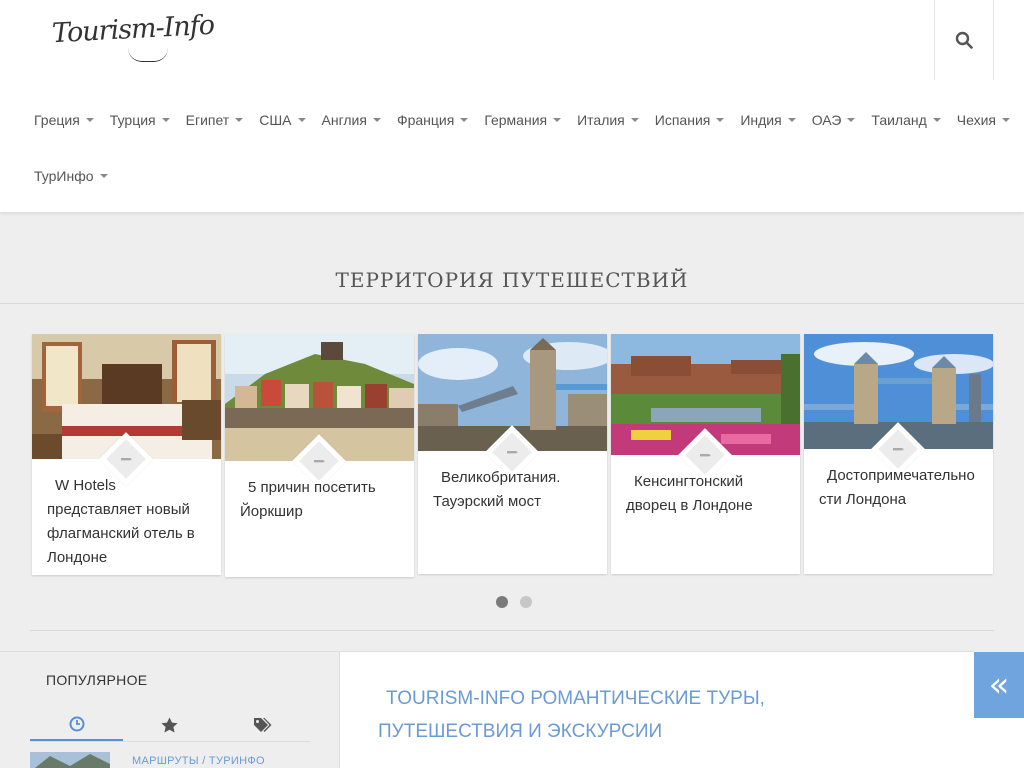 Image resolution: width=1024 pixels, height=768 pixels. I want to click on nav-item-label: Франция, so click(425, 120).